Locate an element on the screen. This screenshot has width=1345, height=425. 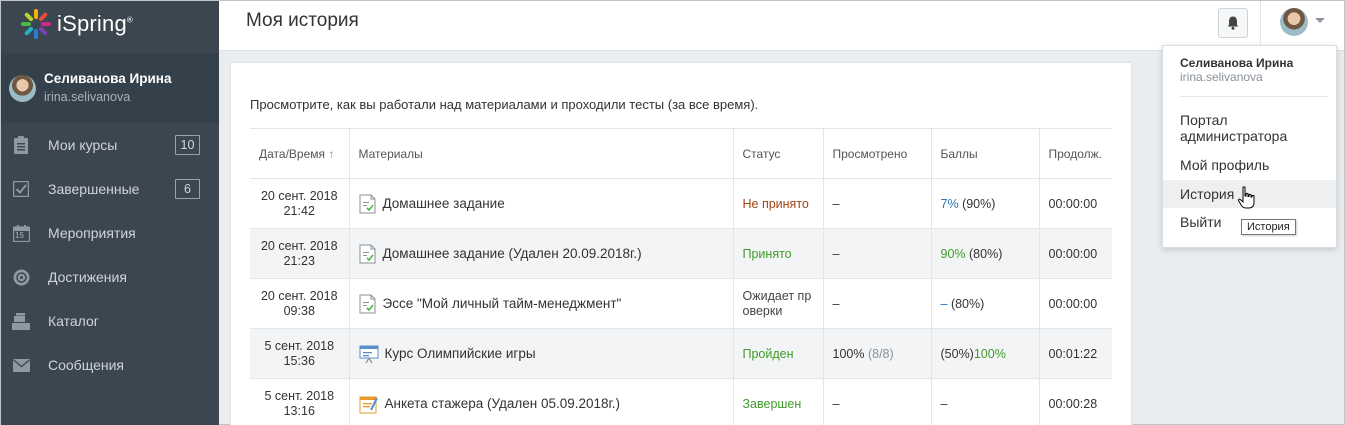
award-icon is located at coordinates (21, 277).